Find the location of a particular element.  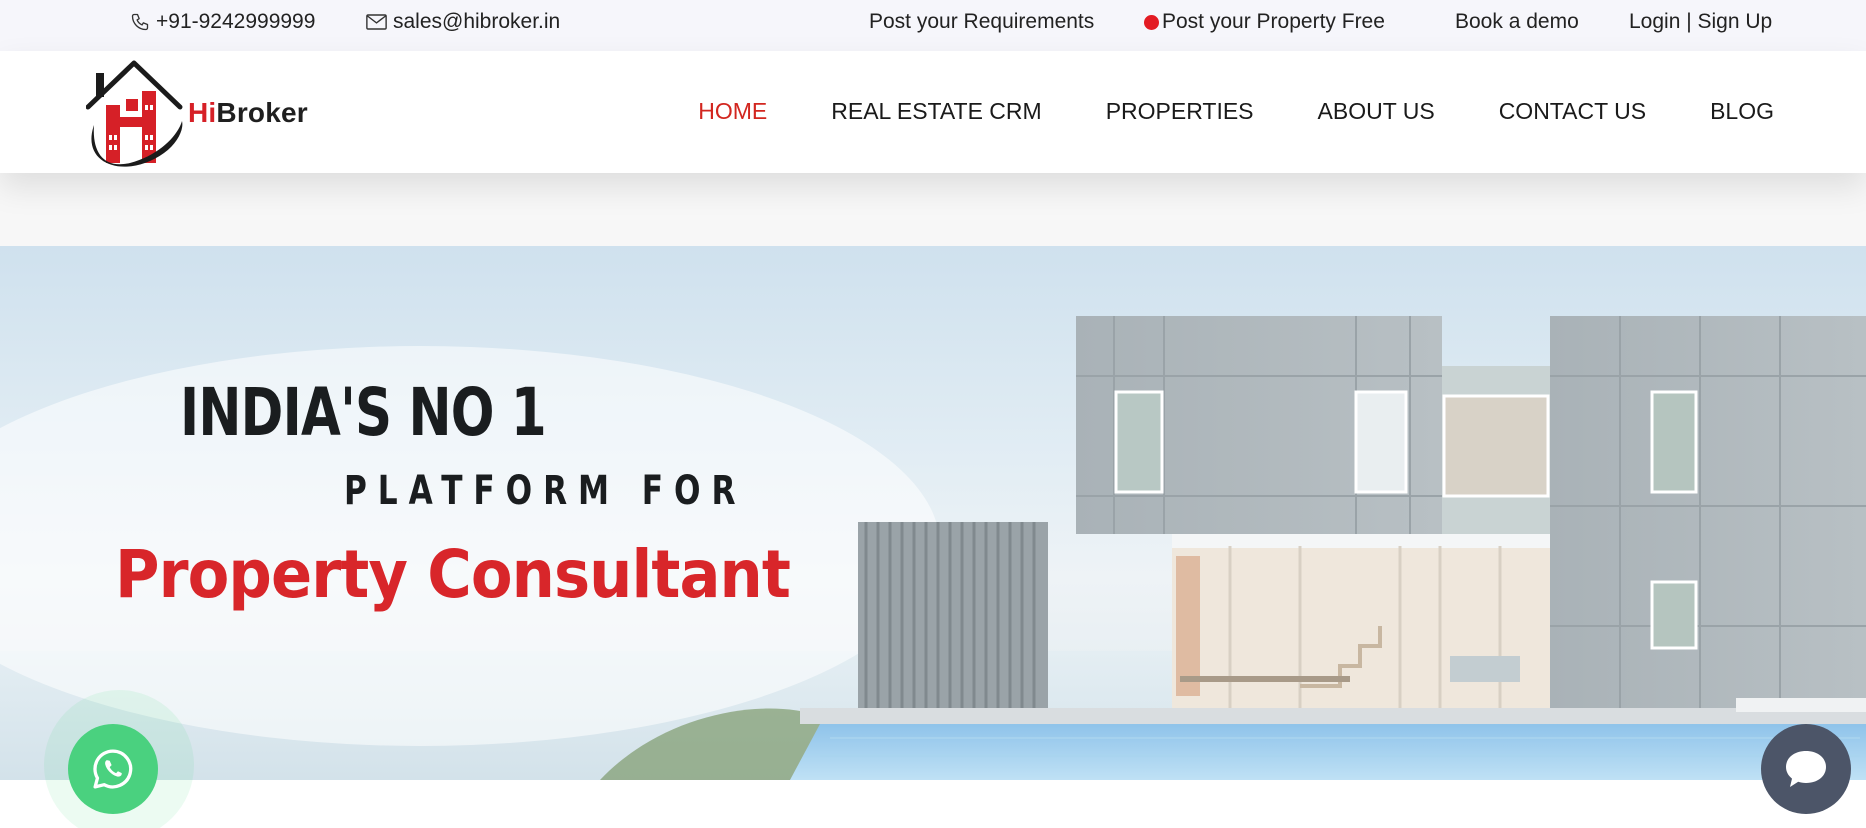

post-requirements-link: Post your Requirements is located at coordinates (981, 22).